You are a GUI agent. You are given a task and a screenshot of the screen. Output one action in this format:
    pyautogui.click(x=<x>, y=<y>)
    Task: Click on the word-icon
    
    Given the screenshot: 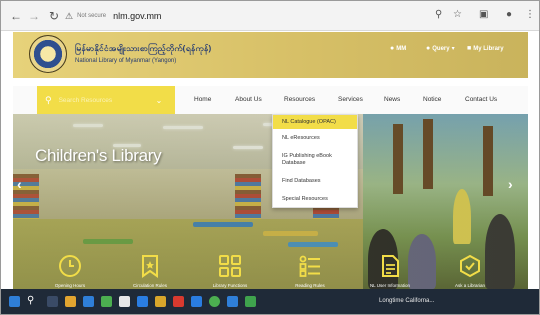 What is the action you would take?
    pyautogui.click(x=142, y=301)
    